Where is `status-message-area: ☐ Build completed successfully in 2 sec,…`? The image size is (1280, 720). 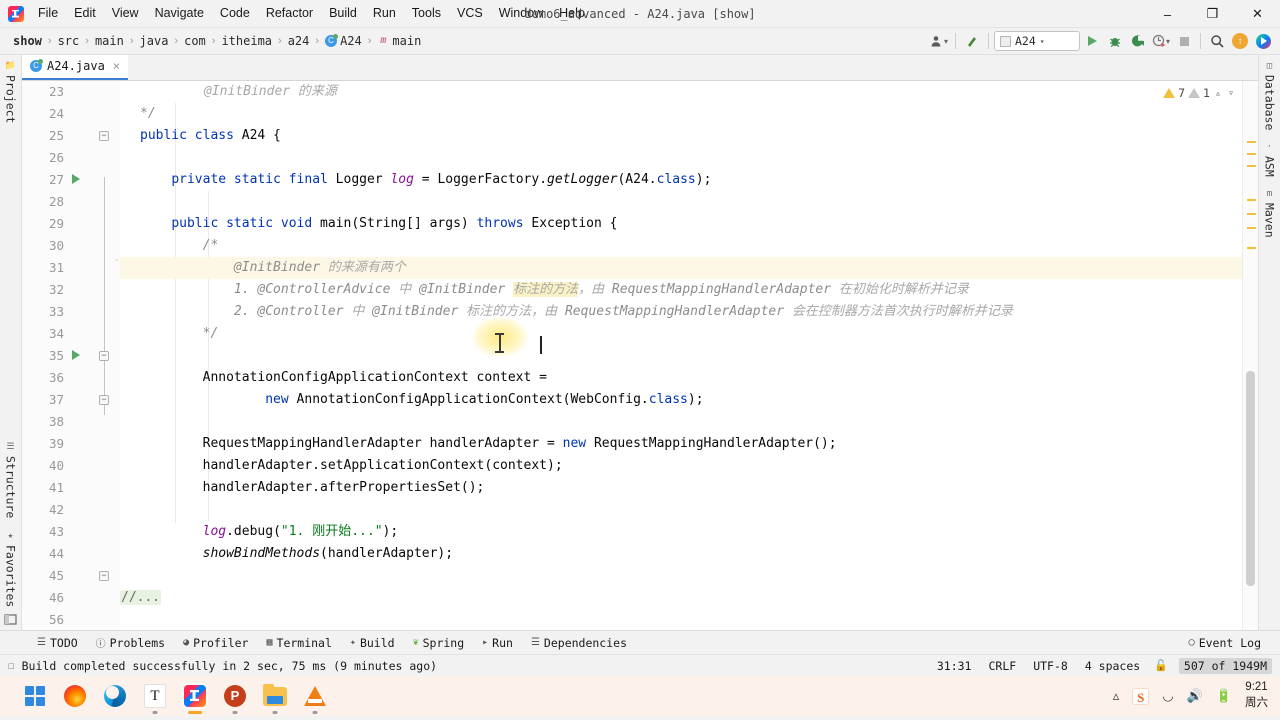 status-message-area: ☐ Build completed successfully in 2 sec,… is located at coordinates (218, 666).